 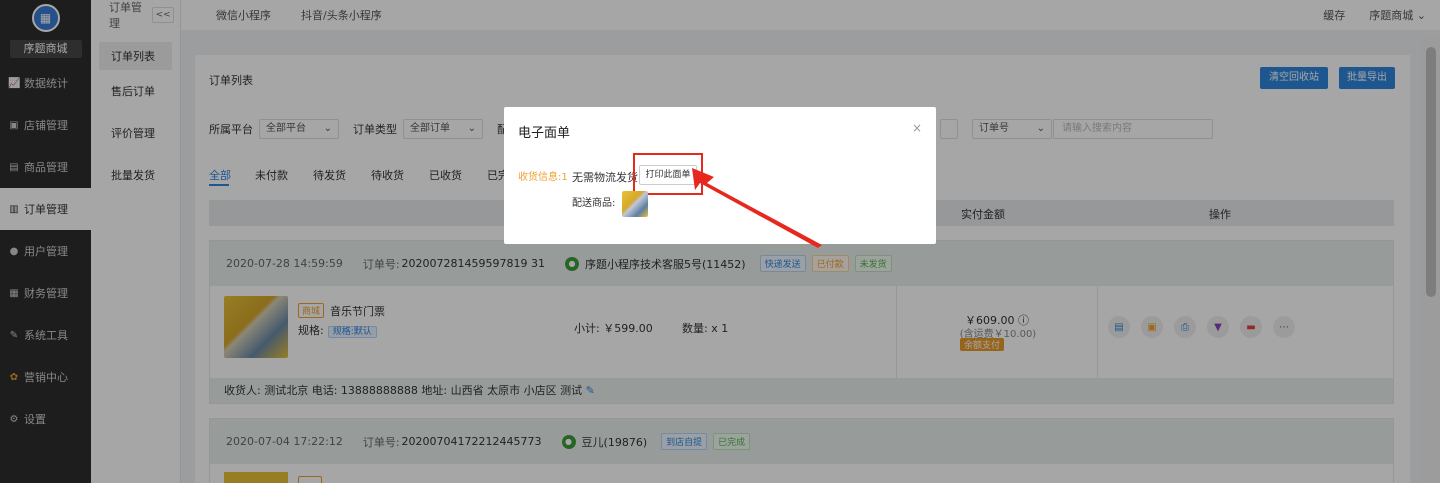 I want to click on no-logistics-text: 无需物流发货, so click(x=605, y=177).